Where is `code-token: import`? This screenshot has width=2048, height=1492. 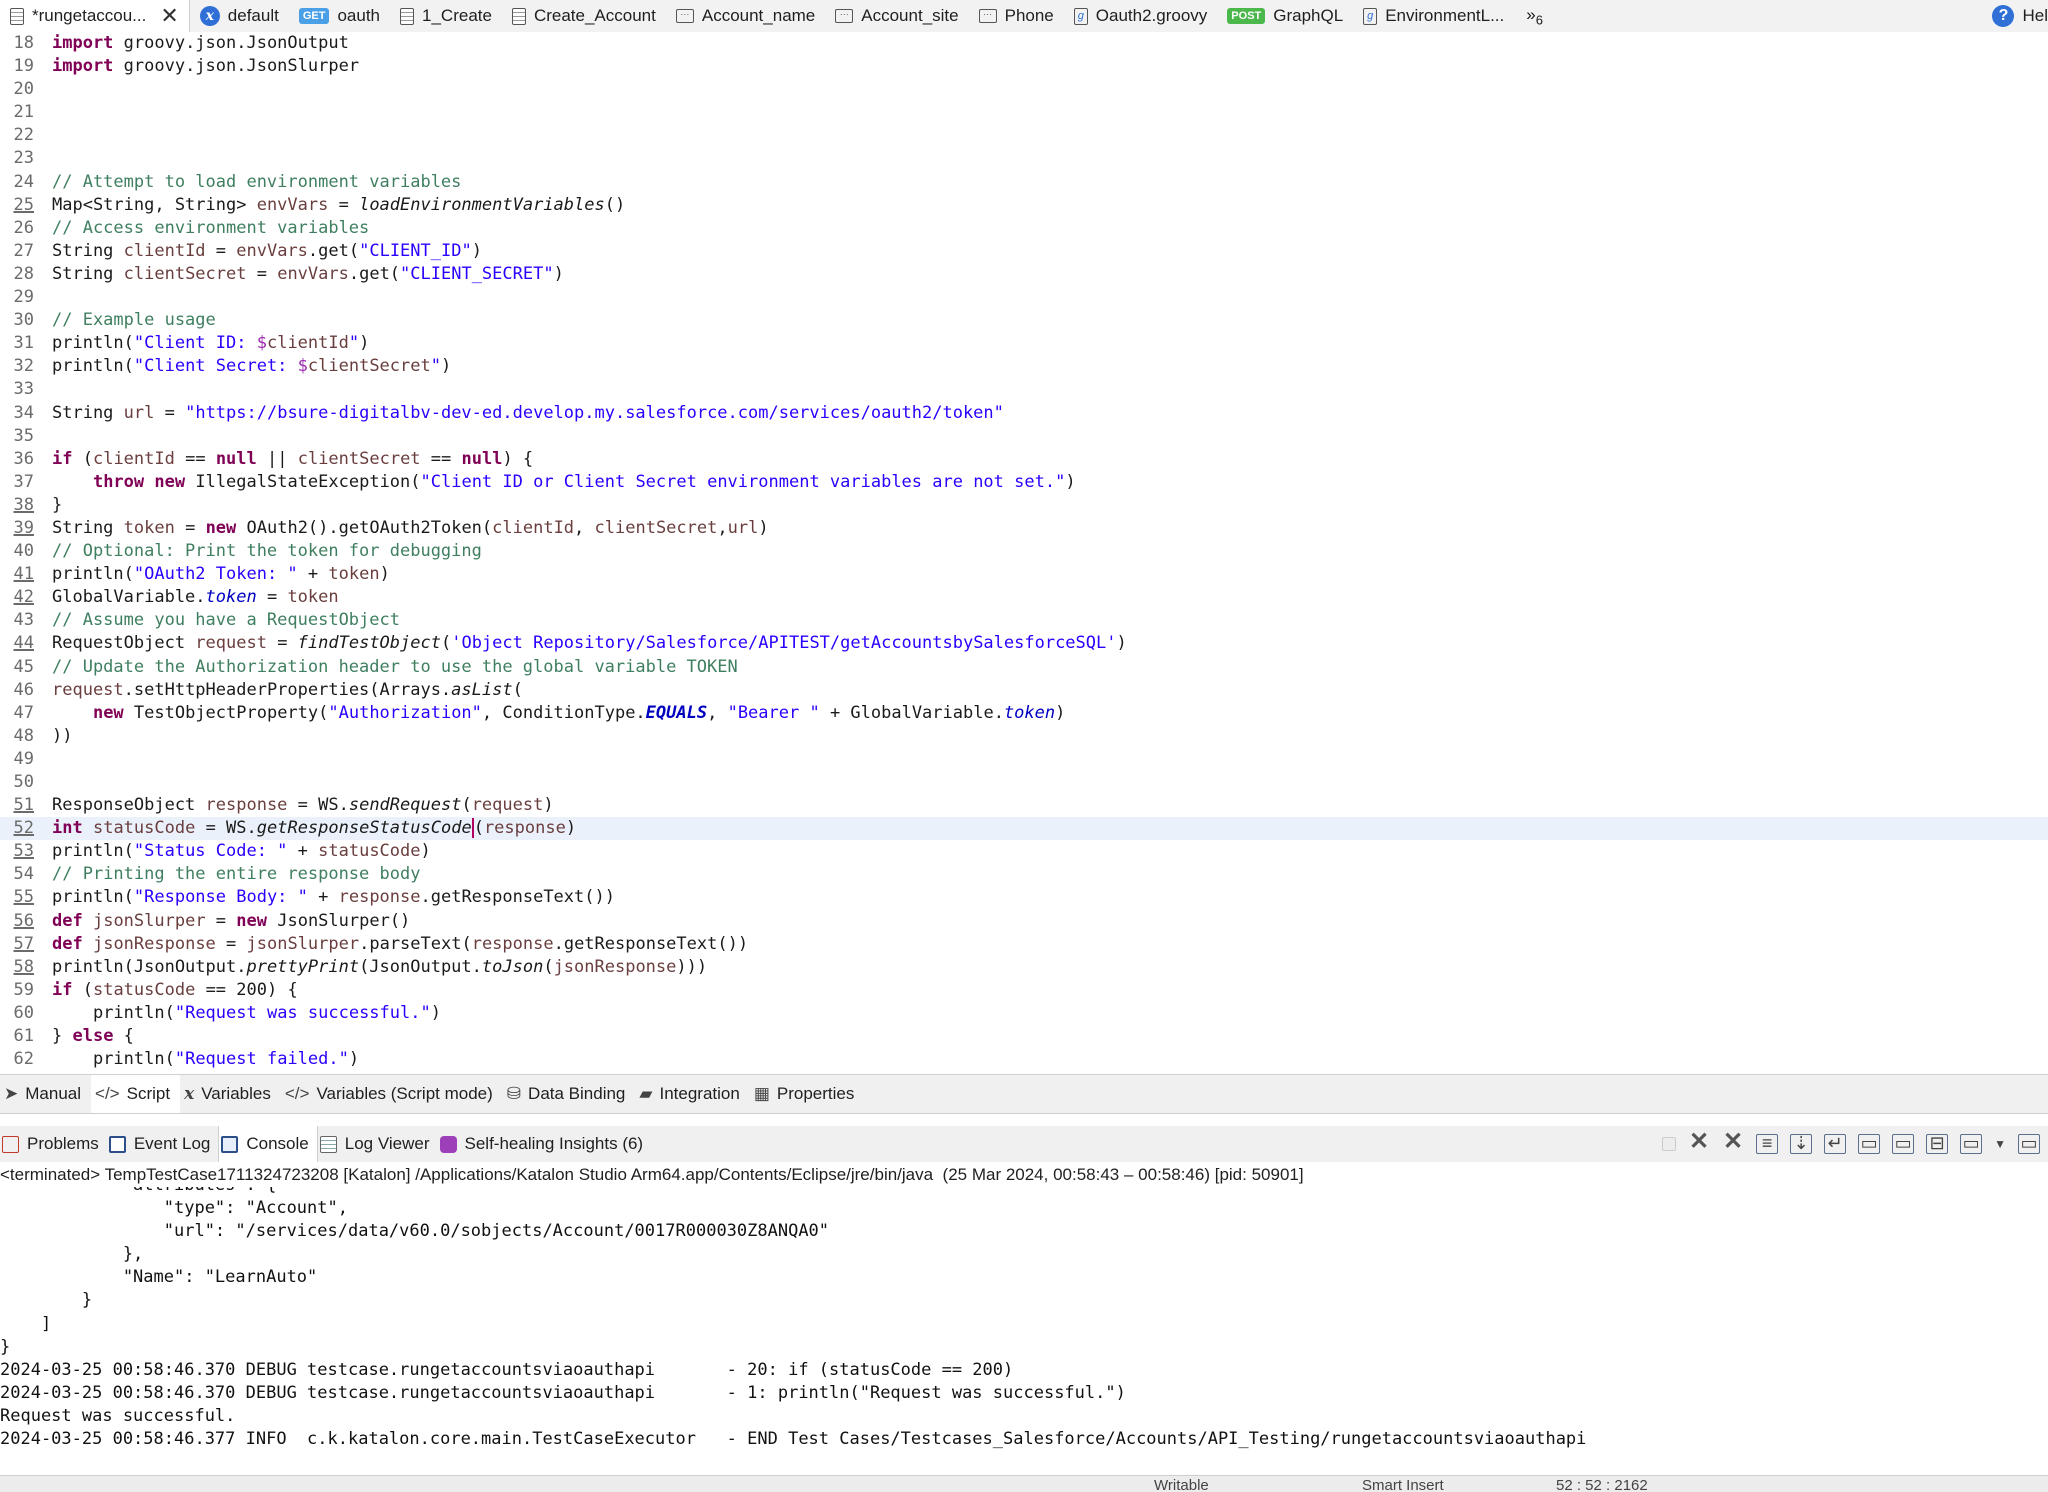
code-token: import is located at coordinates (83, 66).